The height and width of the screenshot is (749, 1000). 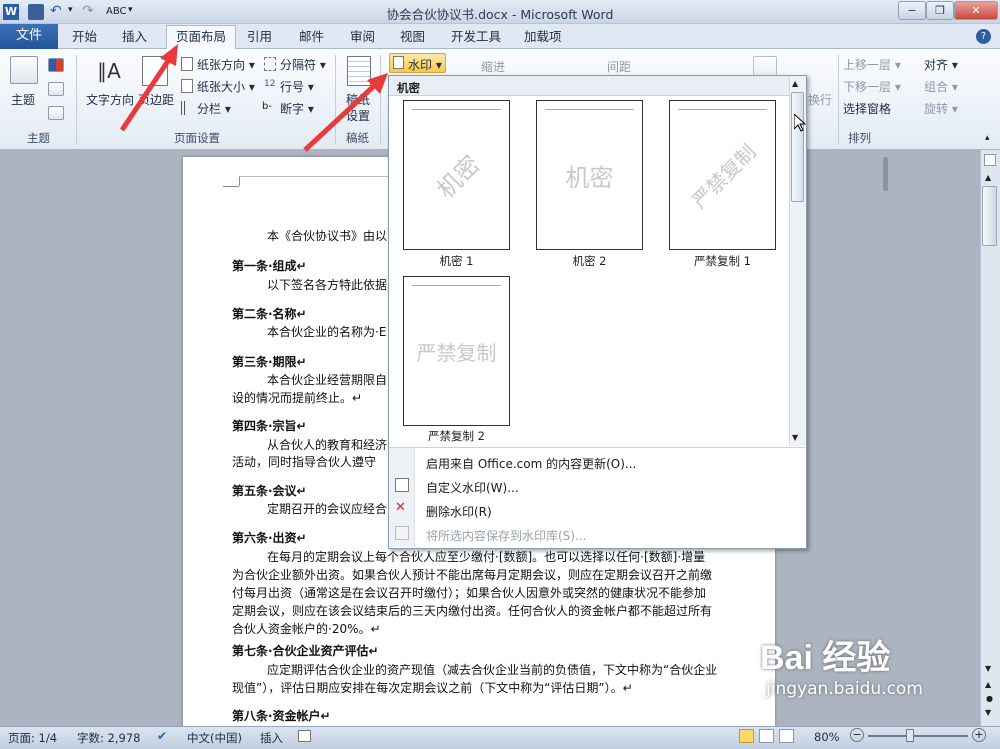 I want to click on scroll-thumb, so click(x=989, y=216).